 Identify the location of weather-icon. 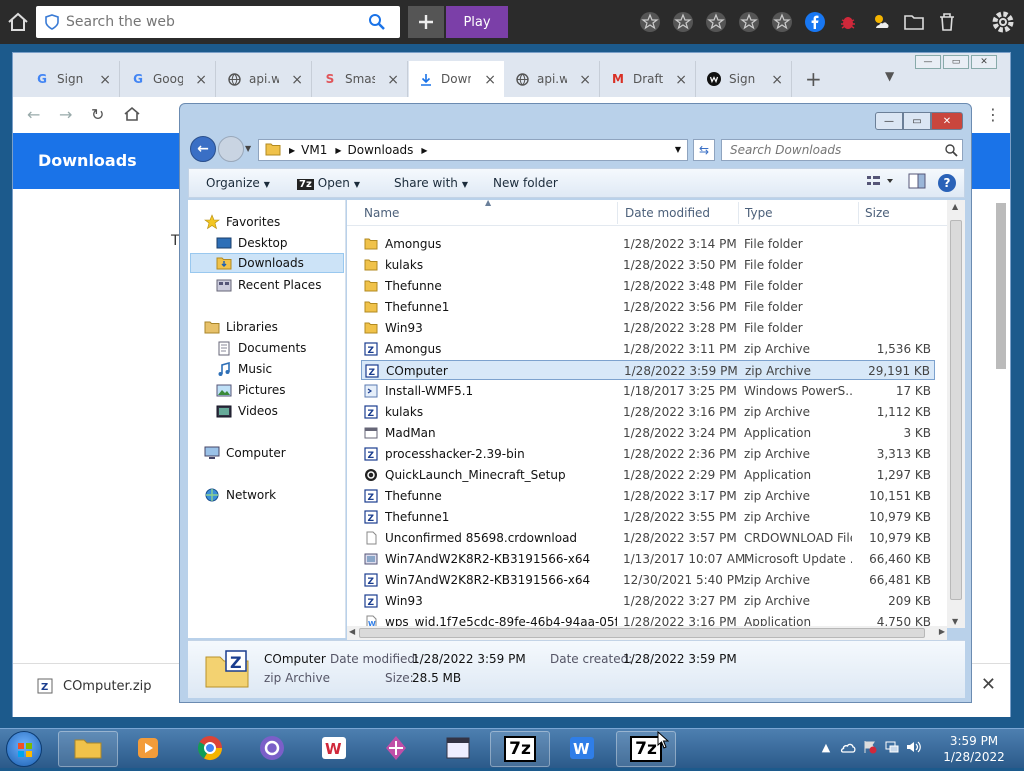
(881, 22).